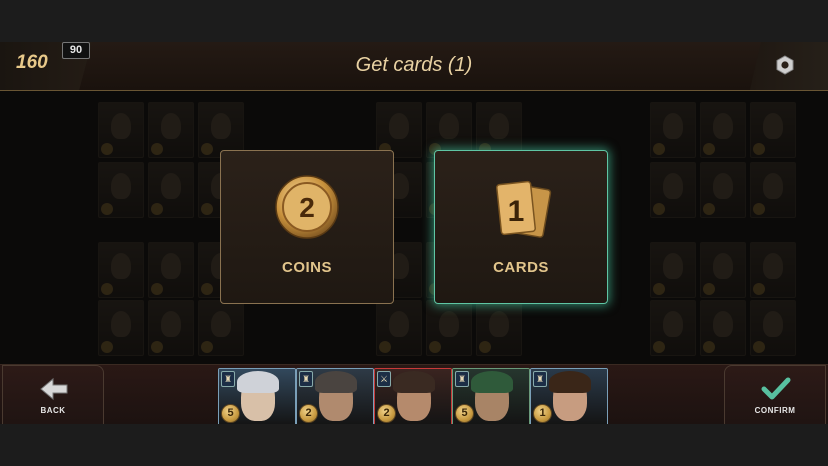 The width and height of the screenshot is (828, 466). What do you see at coordinates (384, 379) in the screenshot?
I see `card-class-icon: ⚔` at bounding box center [384, 379].